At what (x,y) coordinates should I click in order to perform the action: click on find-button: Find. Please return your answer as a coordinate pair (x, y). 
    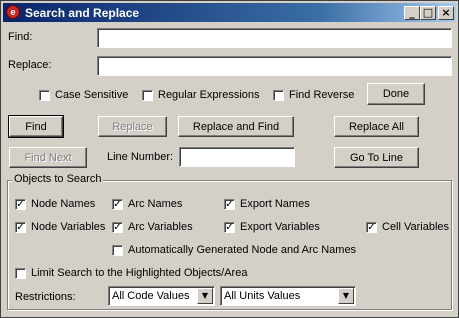
    Looking at the image, I should click on (36, 126).